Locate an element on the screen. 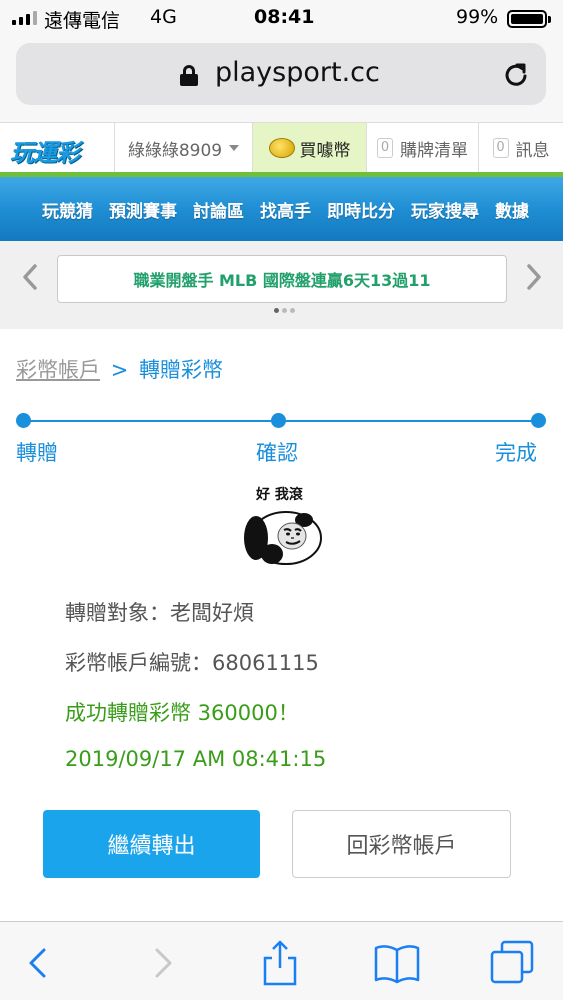 The width and height of the screenshot is (563, 1000). buy-coins-button: 買噱幣 is located at coordinates (309, 148).